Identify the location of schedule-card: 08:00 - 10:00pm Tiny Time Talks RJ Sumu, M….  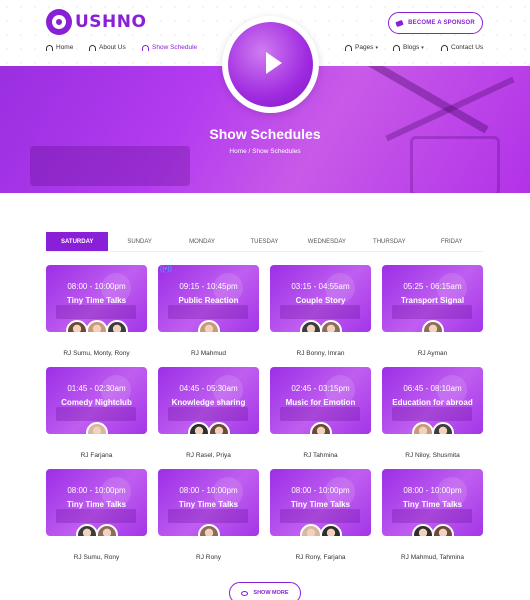
(96, 311).